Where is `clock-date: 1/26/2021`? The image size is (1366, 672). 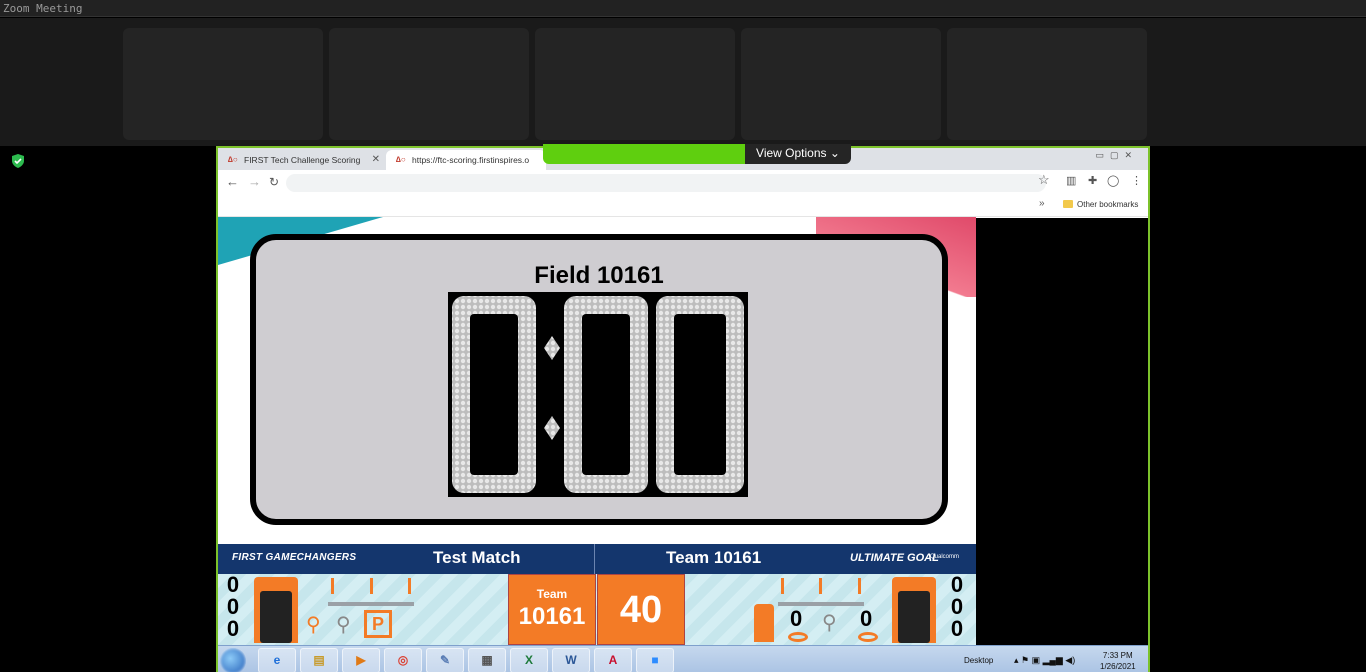 clock-date: 1/26/2021 is located at coordinates (1118, 666).